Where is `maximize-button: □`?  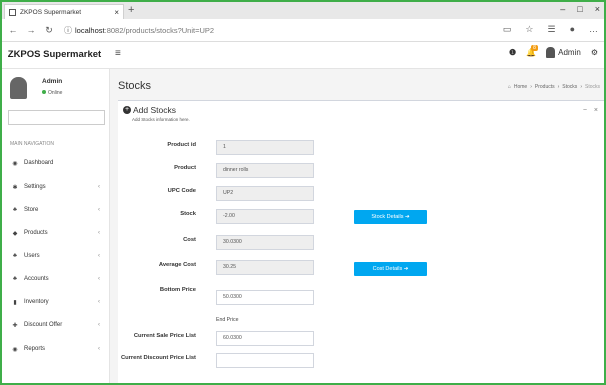
maximize-button: □ is located at coordinates (579, 9).